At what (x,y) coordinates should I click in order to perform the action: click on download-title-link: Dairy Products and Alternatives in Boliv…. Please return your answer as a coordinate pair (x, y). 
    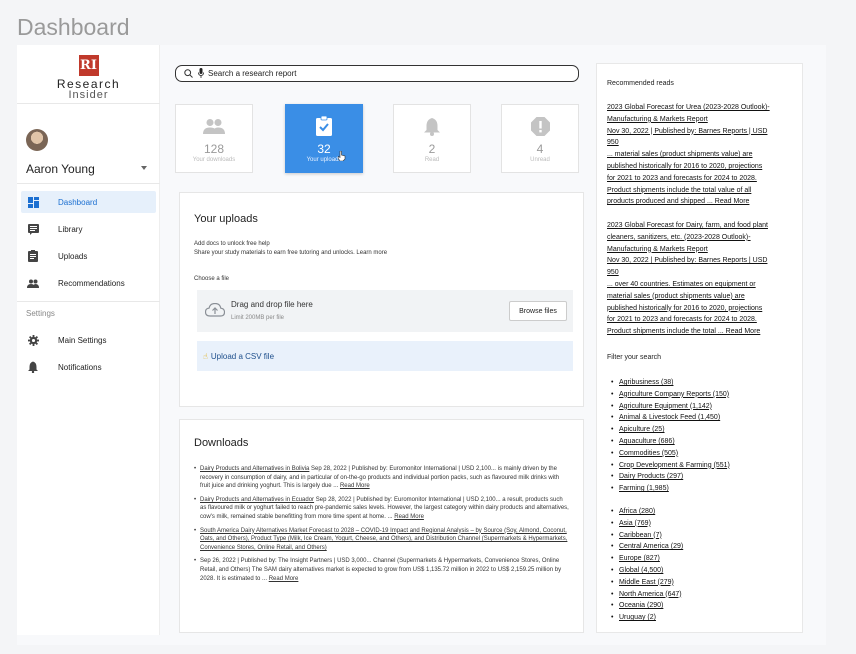
    Looking at the image, I should click on (254, 469).